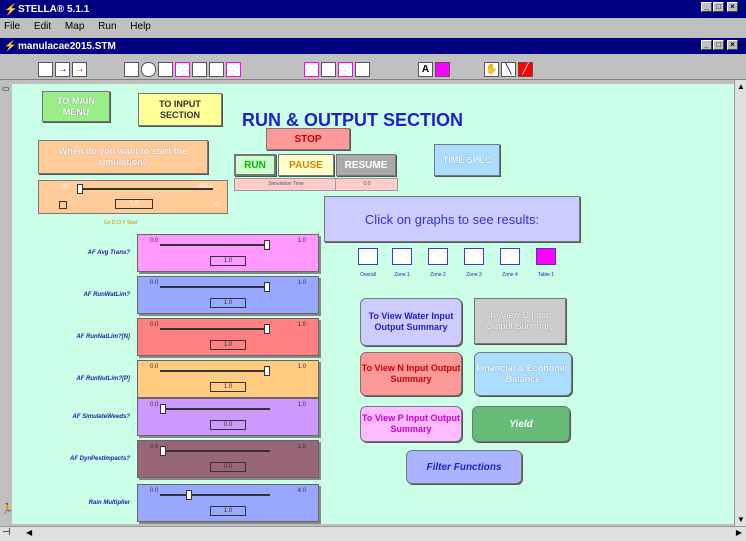 The height and width of the screenshot is (541, 746). What do you see at coordinates (510, 256) in the screenshot?
I see `zone4-graph-icon` at bounding box center [510, 256].